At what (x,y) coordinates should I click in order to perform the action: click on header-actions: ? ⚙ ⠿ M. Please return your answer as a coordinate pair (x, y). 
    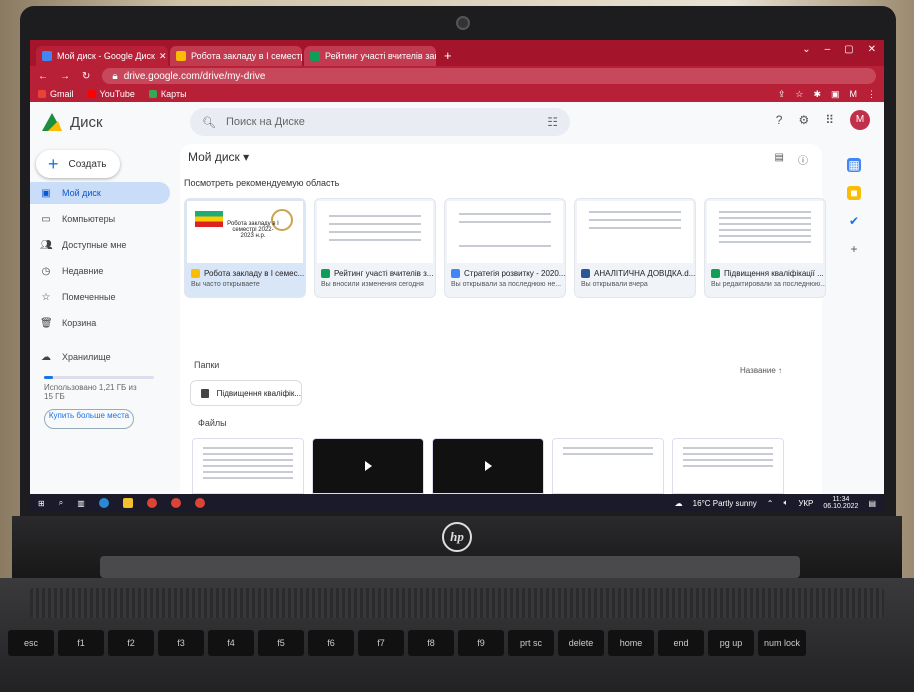
    Looking at the image, I should click on (823, 120).